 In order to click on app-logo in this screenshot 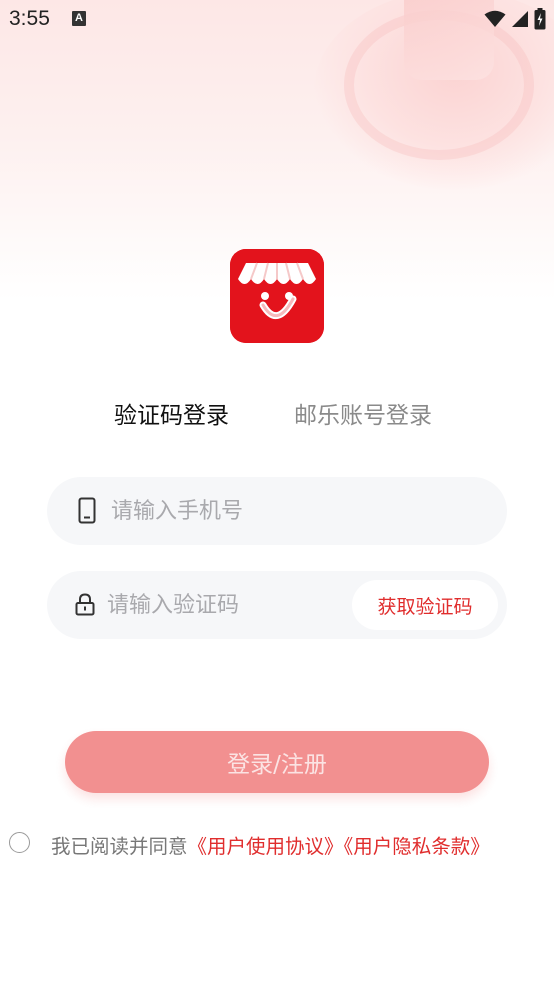, I will do `click(277, 296)`.